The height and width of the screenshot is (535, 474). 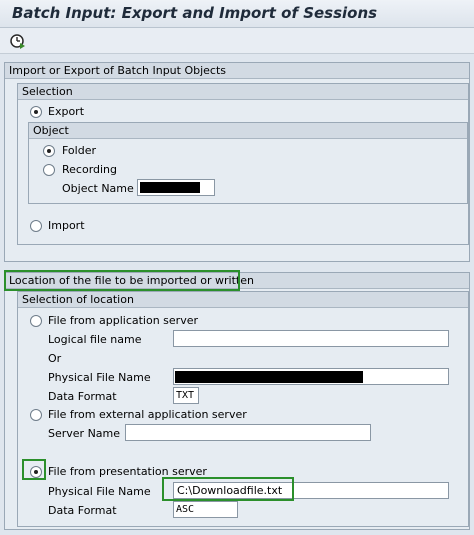 I want to click on object-group-title: Object, so click(x=248, y=131).